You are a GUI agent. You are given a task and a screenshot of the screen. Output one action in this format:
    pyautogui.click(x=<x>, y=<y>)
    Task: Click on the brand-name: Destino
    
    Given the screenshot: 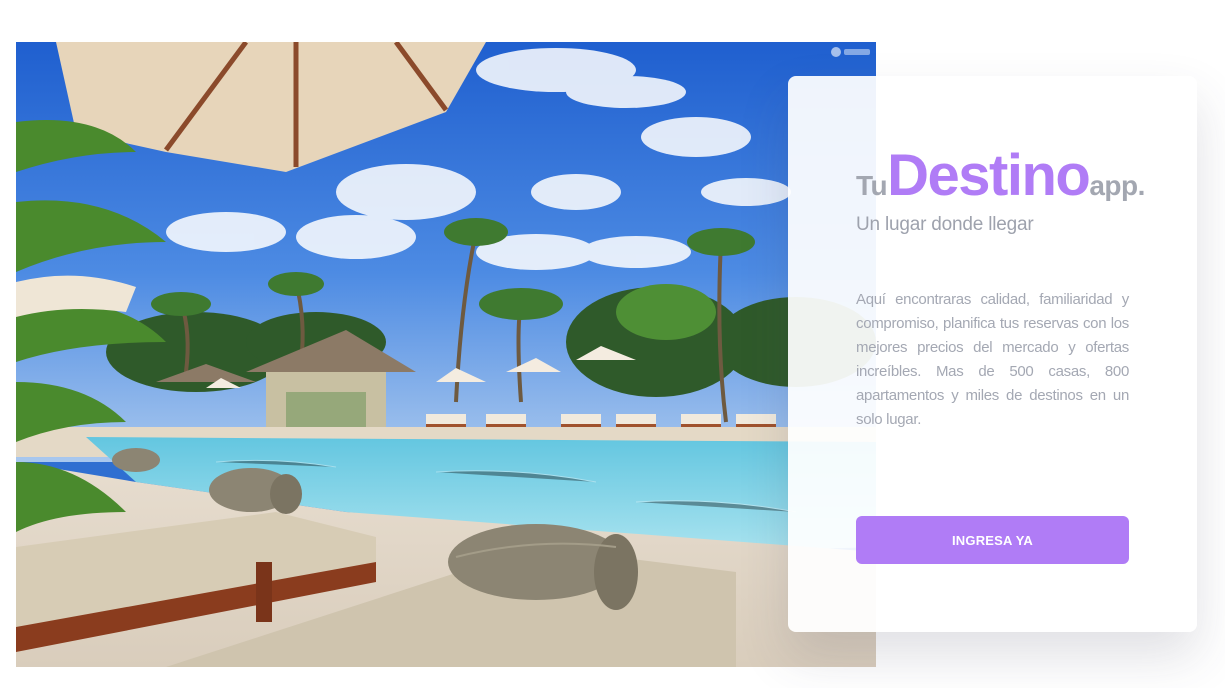 What is the action you would take?
    pyautogui.click(x=989, y=175)
    